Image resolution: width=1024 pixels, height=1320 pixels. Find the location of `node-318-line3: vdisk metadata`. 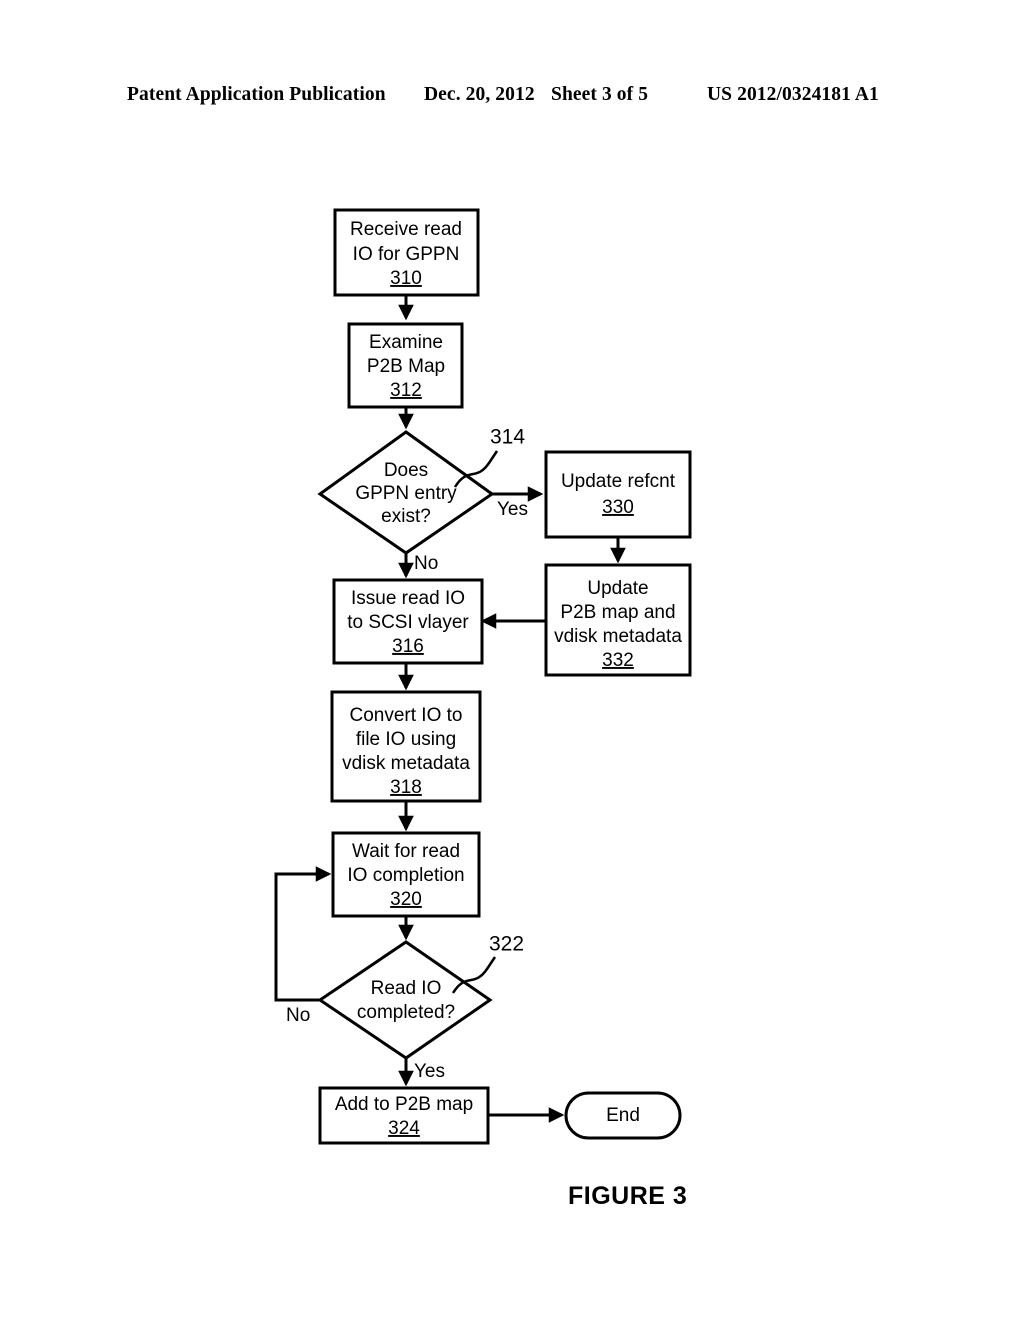

node-318-line3: vdisk metadata is located at coordinates (406, 763).